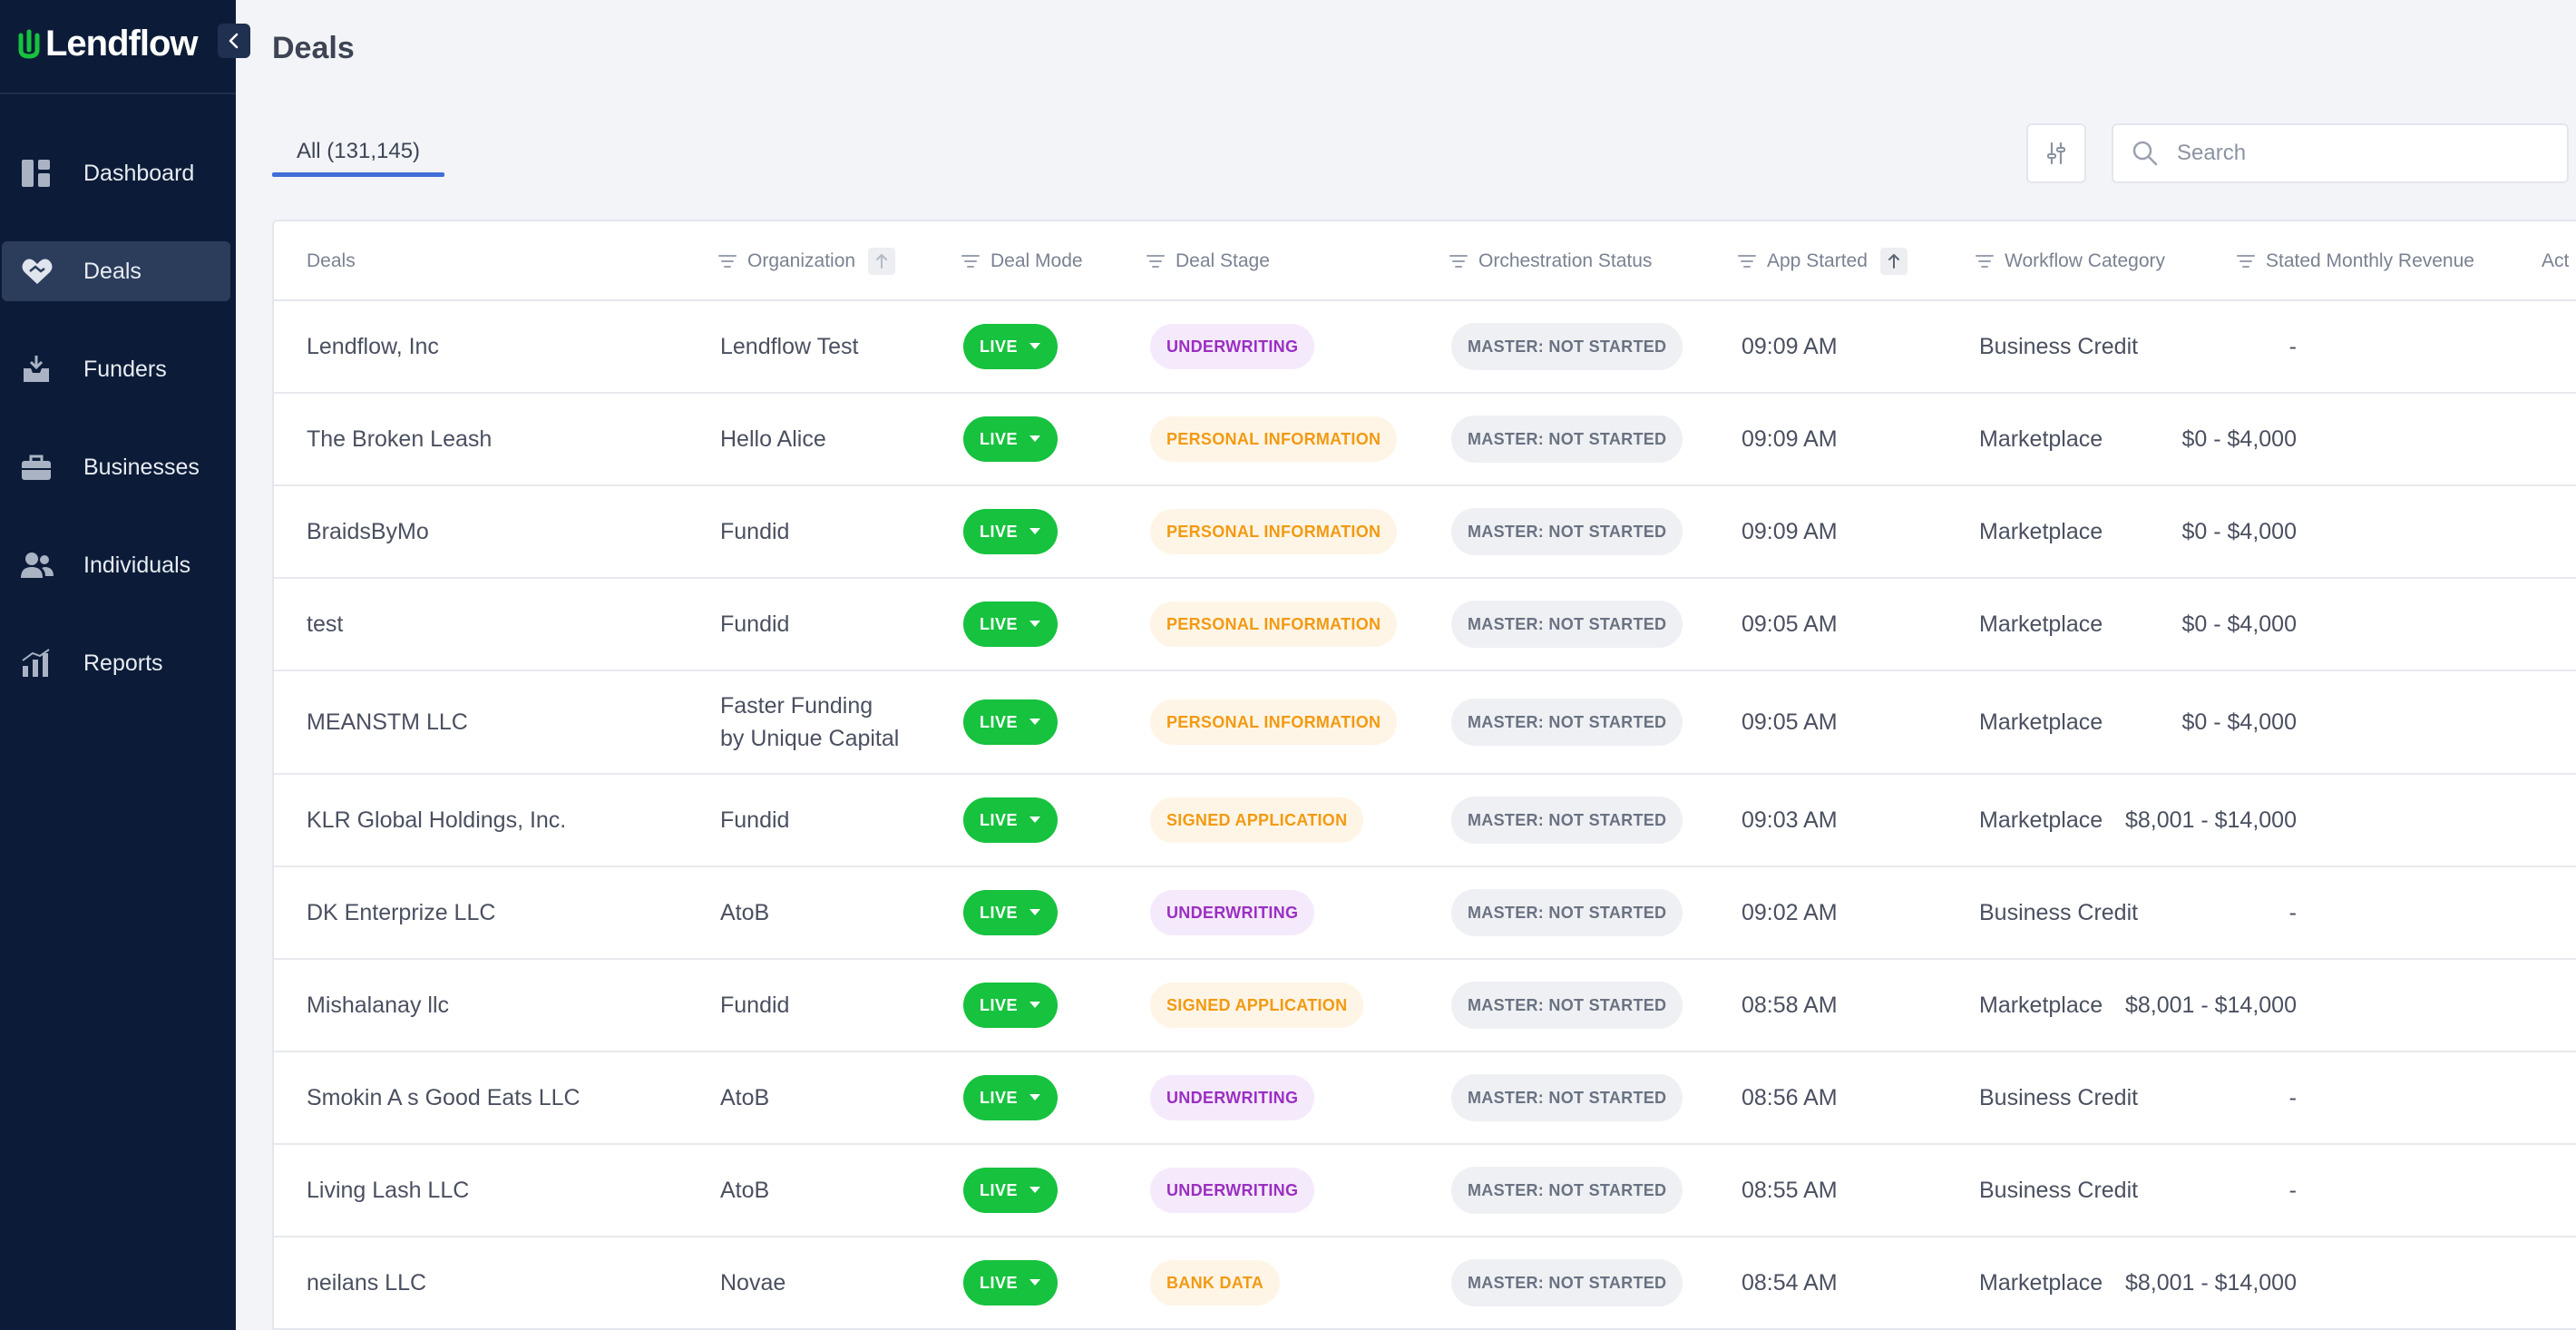  Describe the element at coordinates (755, 624) in the screenshot. I see `organization-name: Fundid` at that location.